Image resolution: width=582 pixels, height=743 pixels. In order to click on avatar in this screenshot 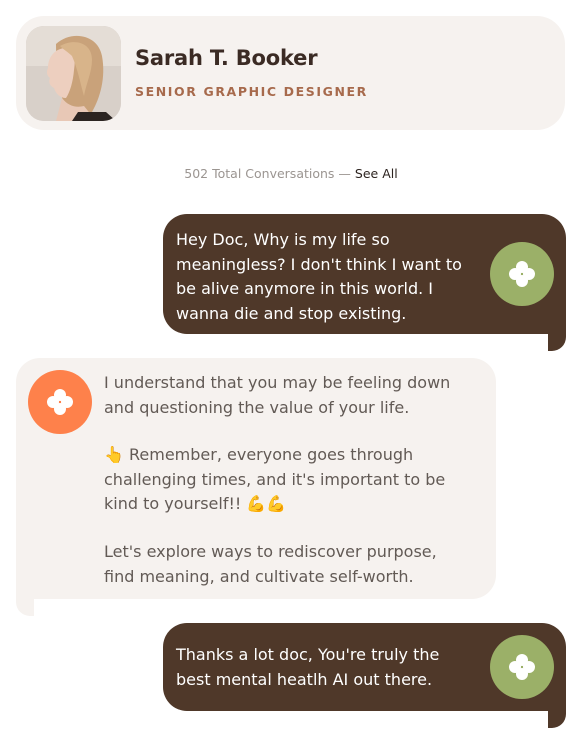, I will do `click(73, 73)`.